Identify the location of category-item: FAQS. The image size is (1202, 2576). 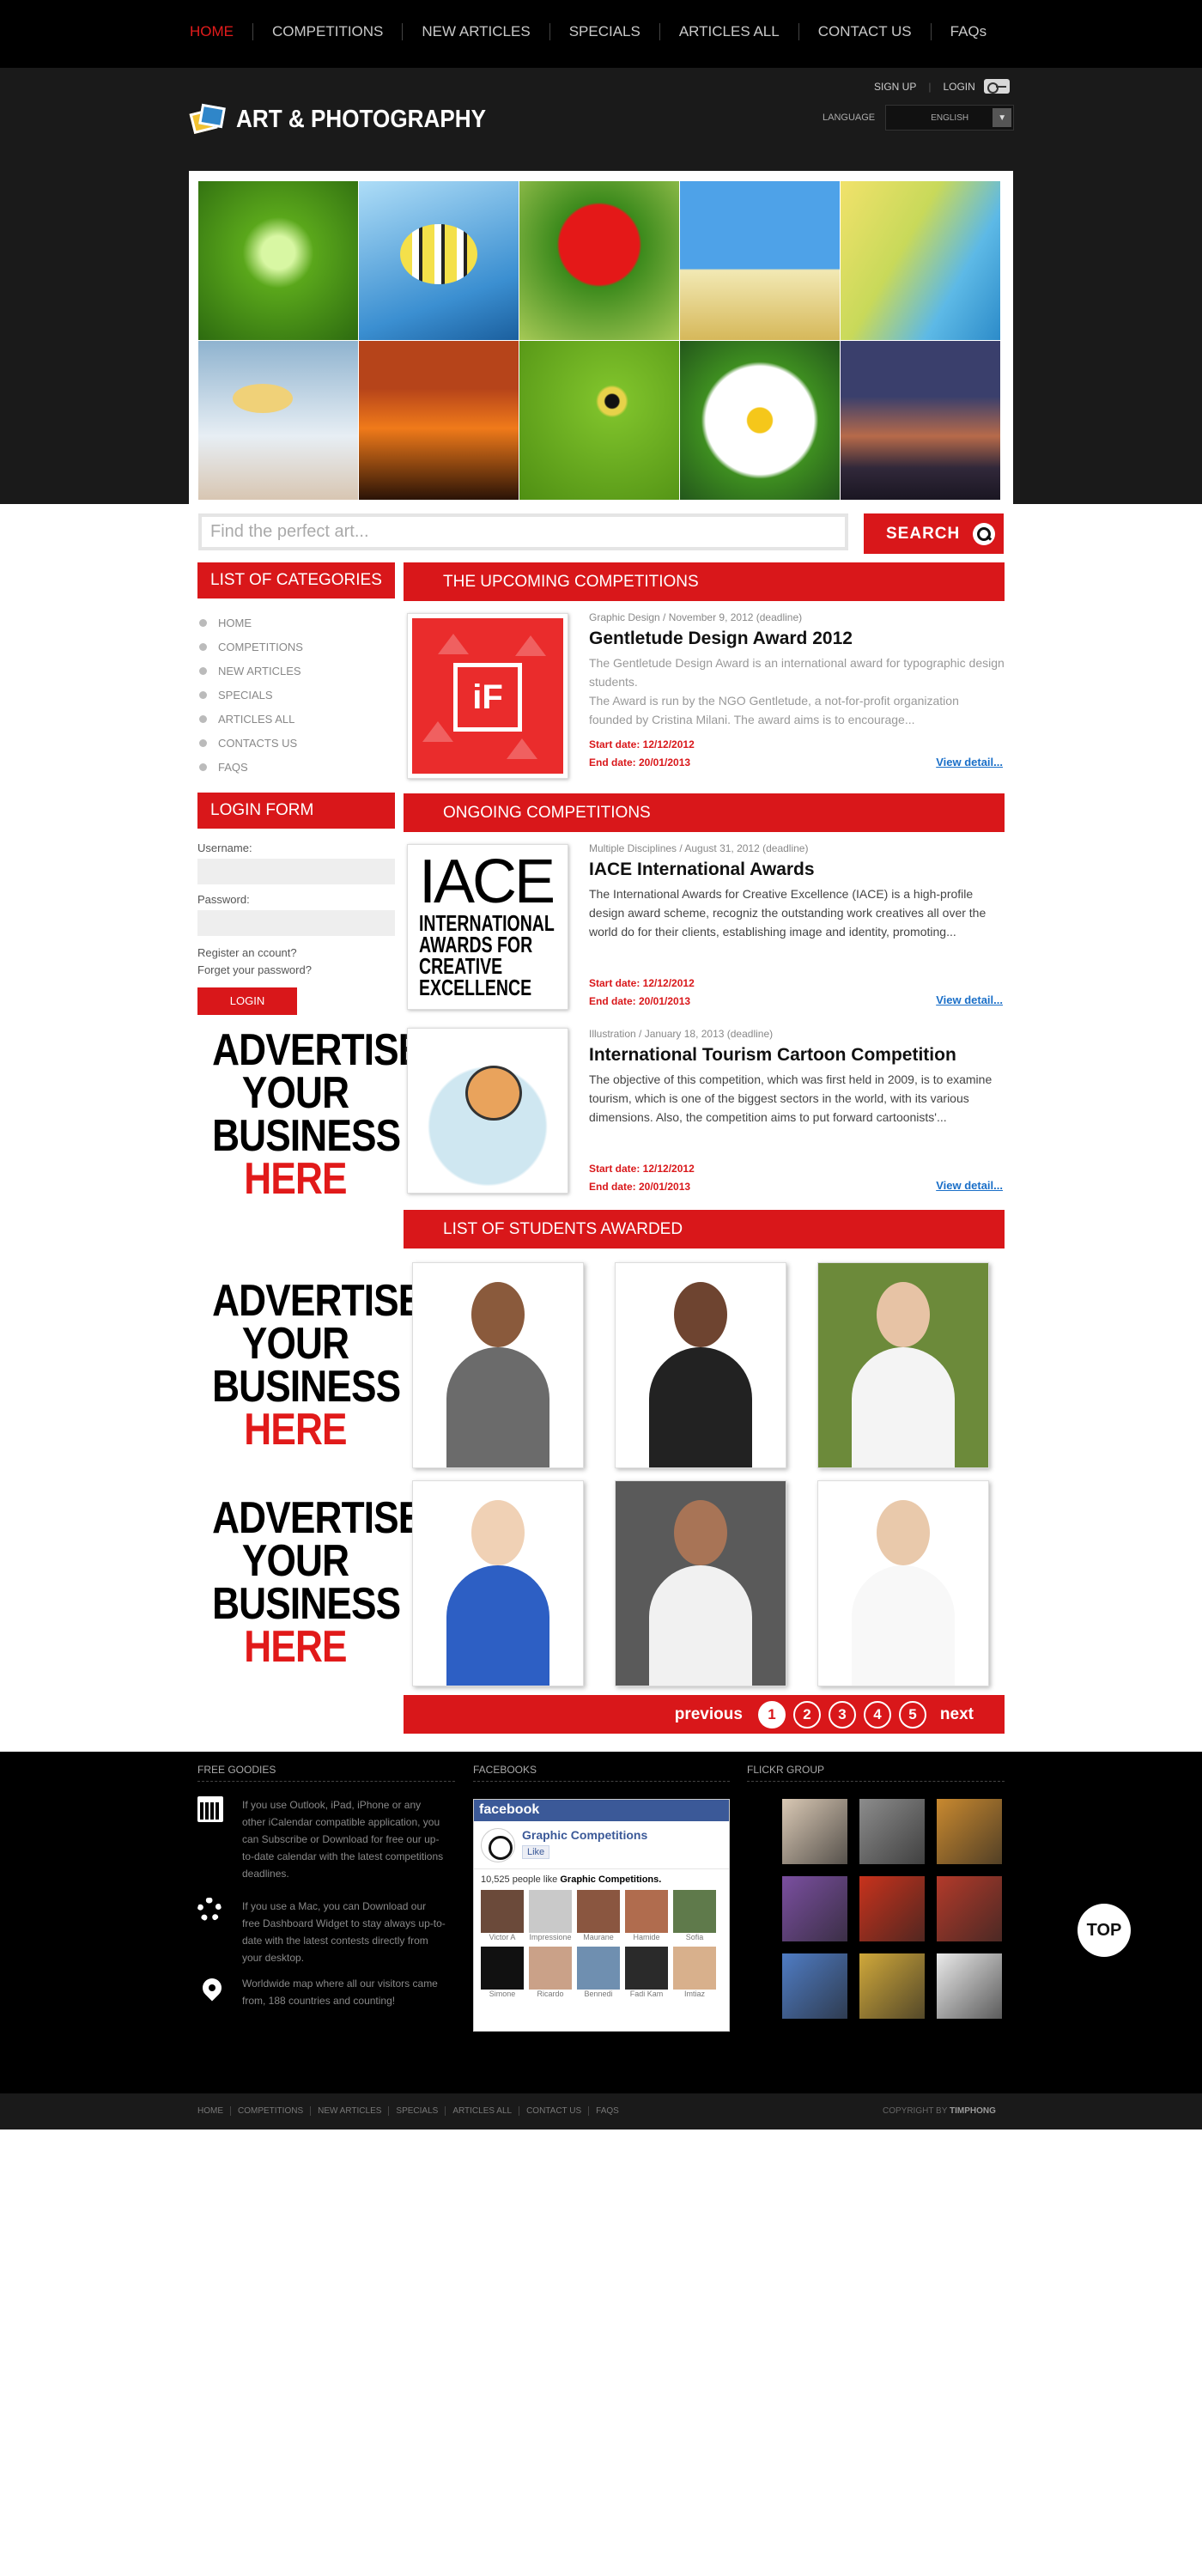
(297, 767).